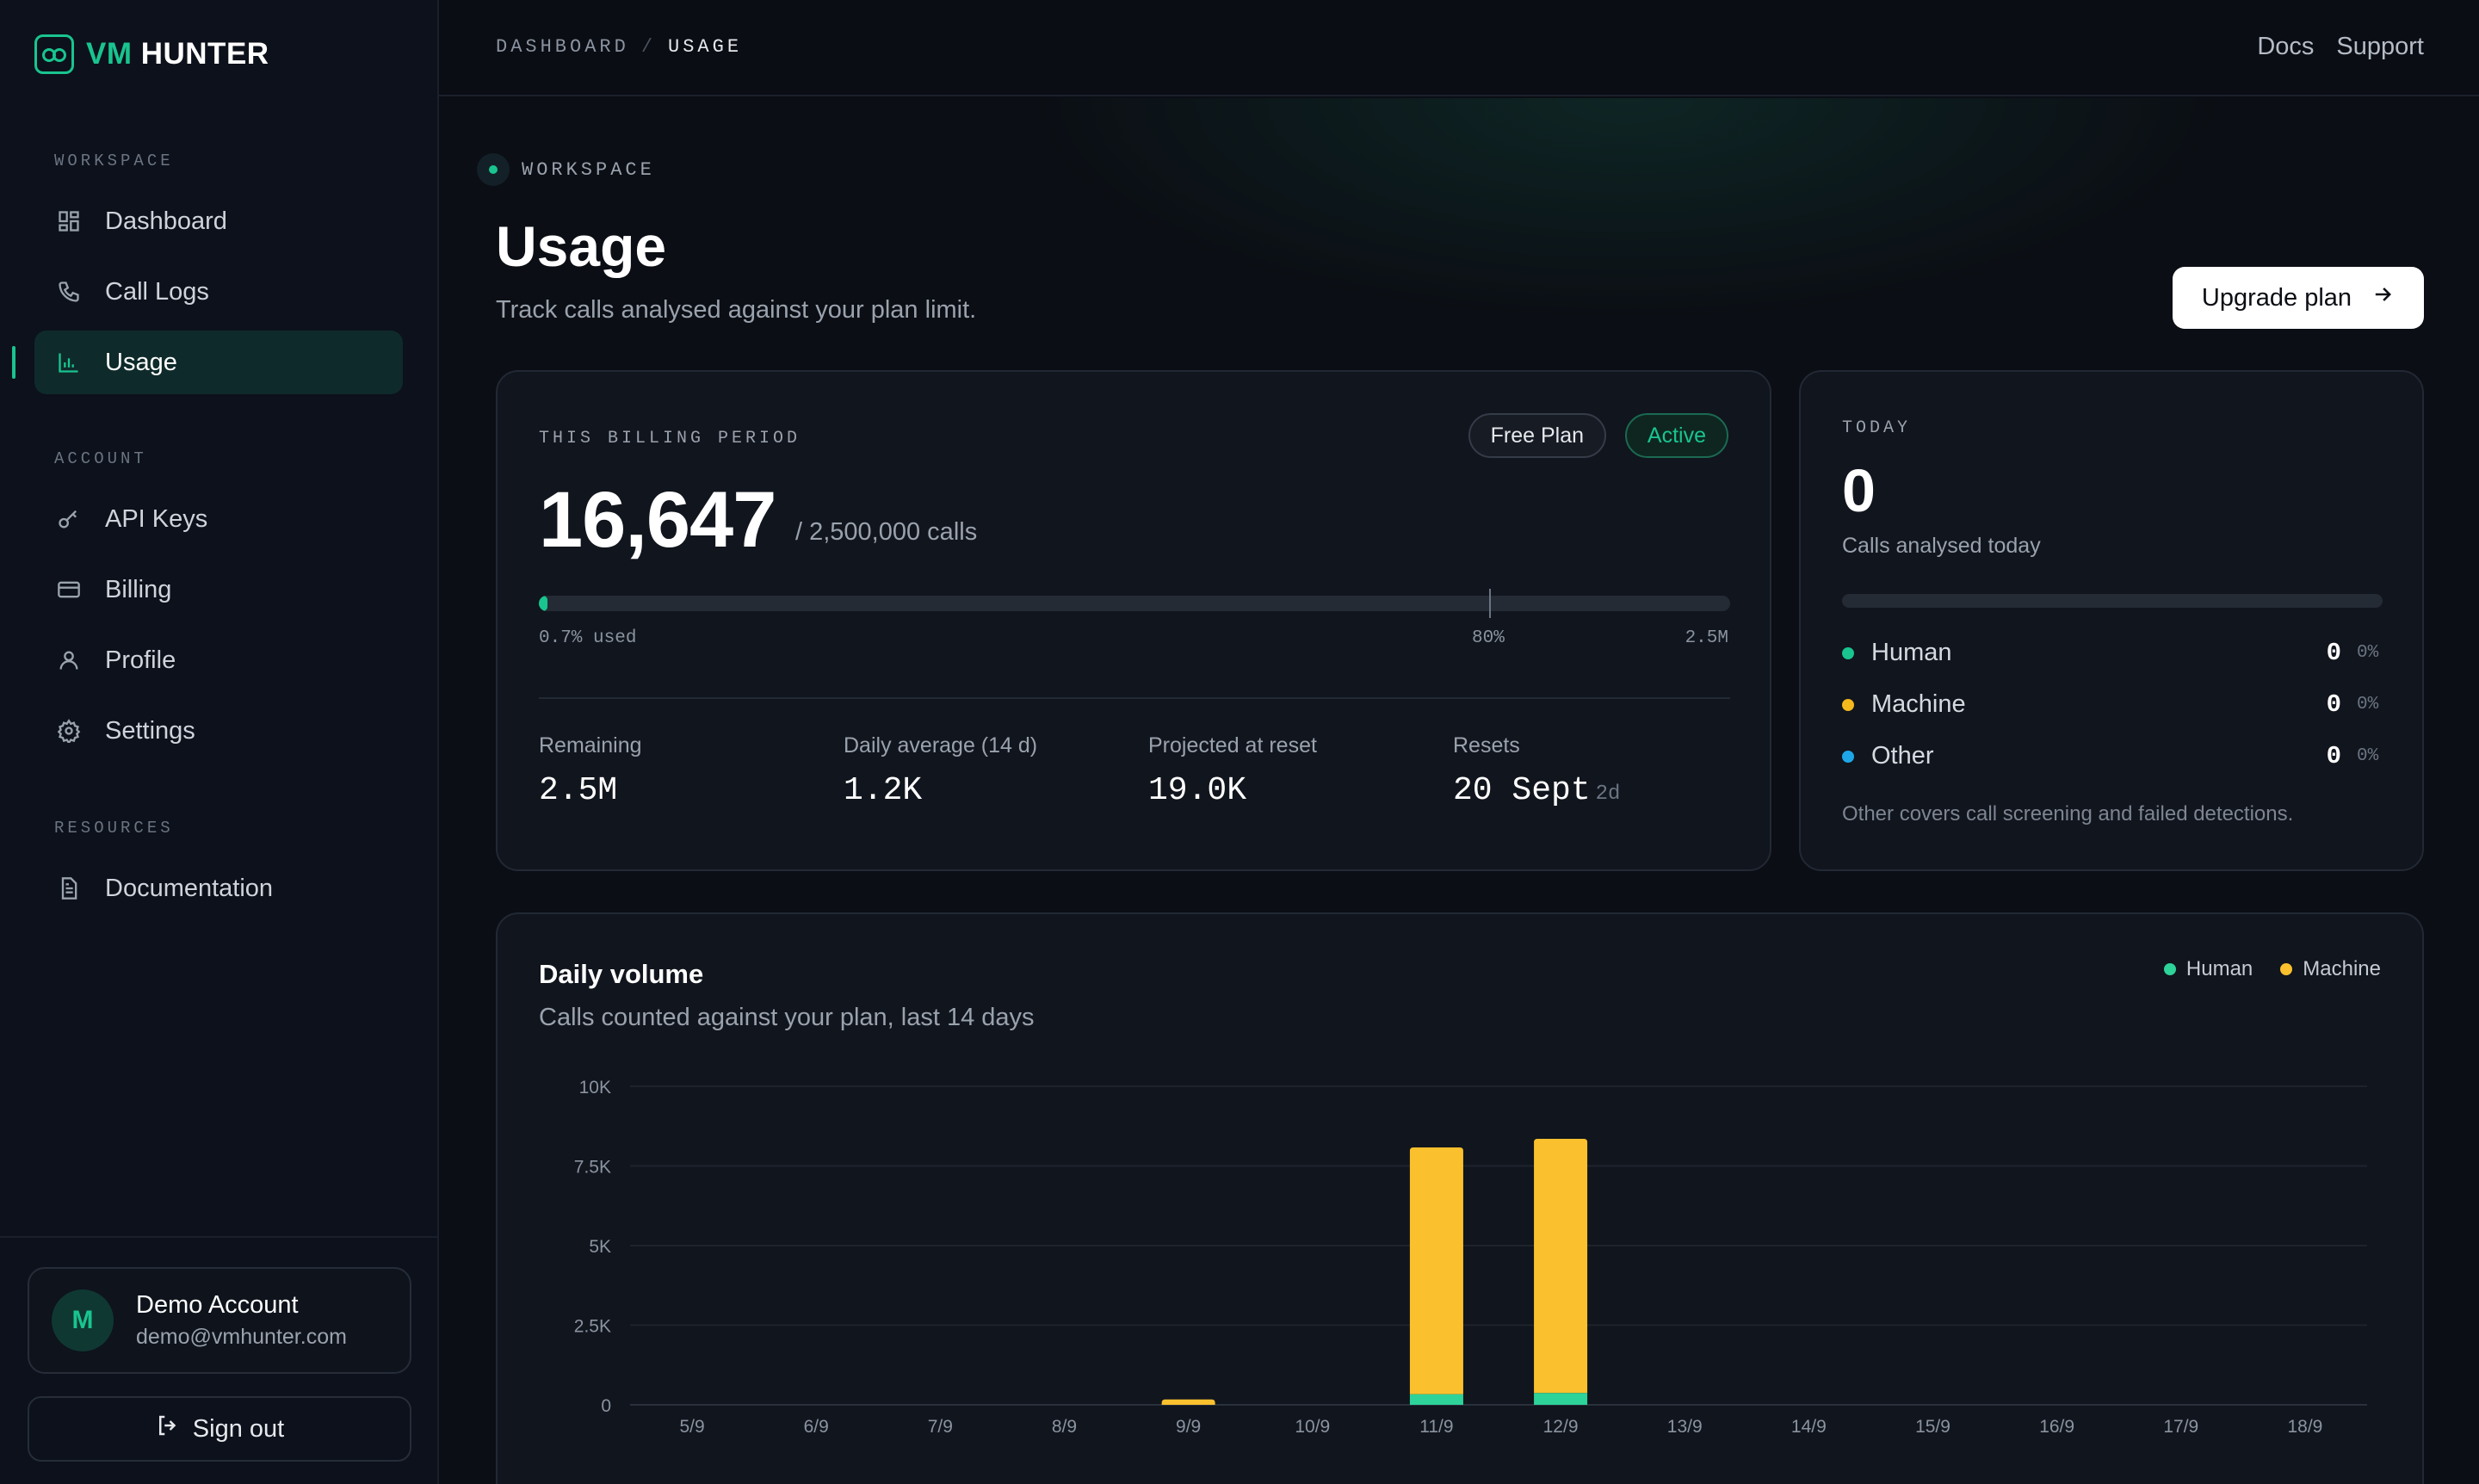 This screenshot has width=2479, height=1484. What do you see at coordinates (2304, 1427) in the screenshot?
I see `x-tick-label: 18/9` at bounding box center [2304, 1427].